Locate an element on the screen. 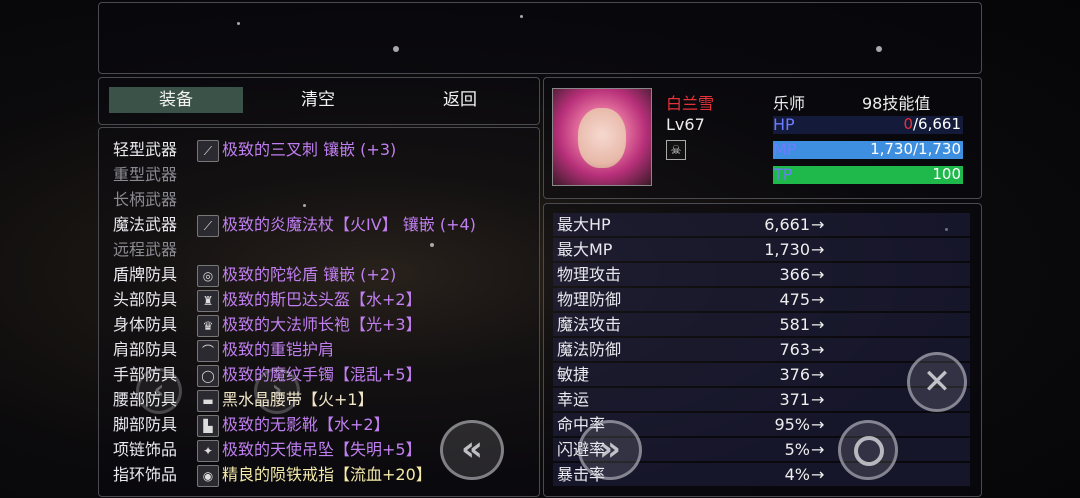  equipment-slot-row: 魔法武器 ⟋ 极致的炎魔法杖【火IV】 镶嵌 (+4) is located at coordinates (294, 224).